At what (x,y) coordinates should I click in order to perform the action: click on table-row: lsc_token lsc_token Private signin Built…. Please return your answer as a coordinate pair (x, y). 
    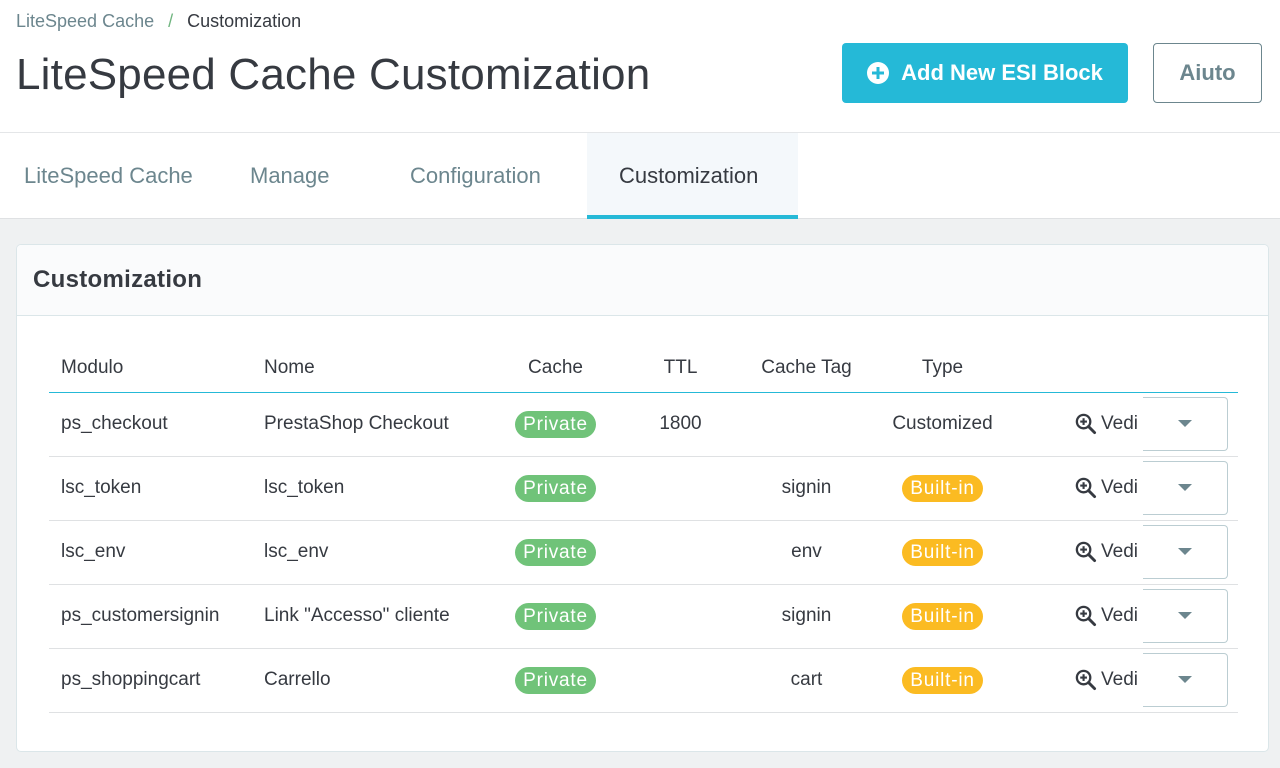
    Looking at the image, I should click on (643, 488).